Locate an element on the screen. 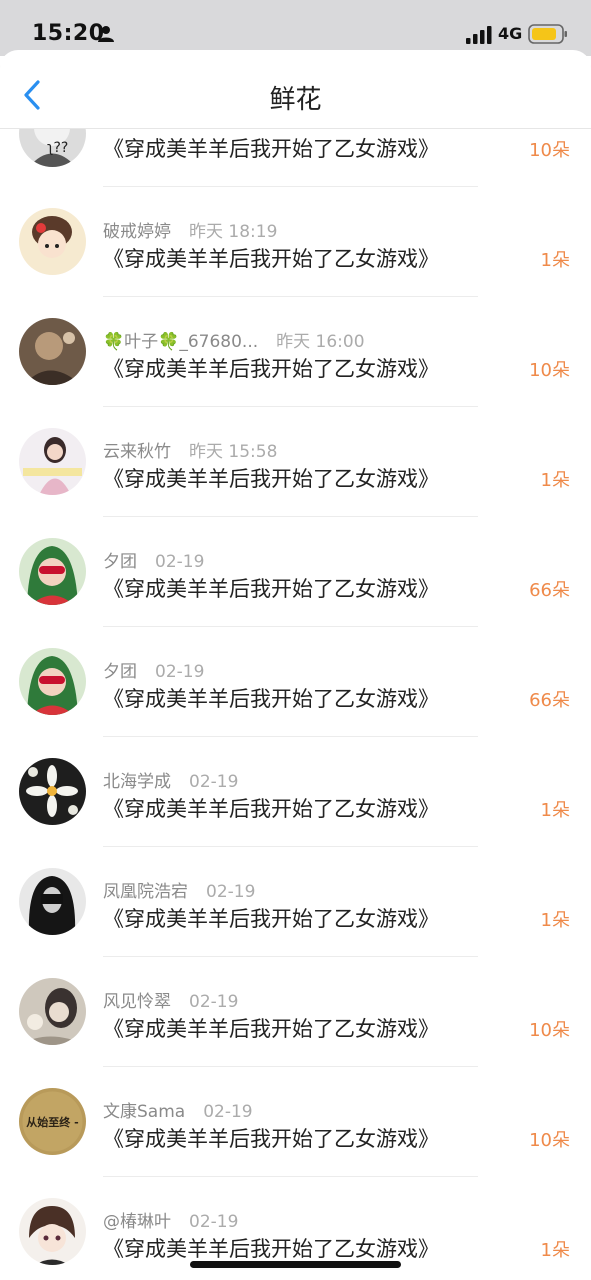 The image size is (591, 1280). meta-line: 🍀叶子🍀_67680... 昨天 16:00 is located at coordinates (234, 339).